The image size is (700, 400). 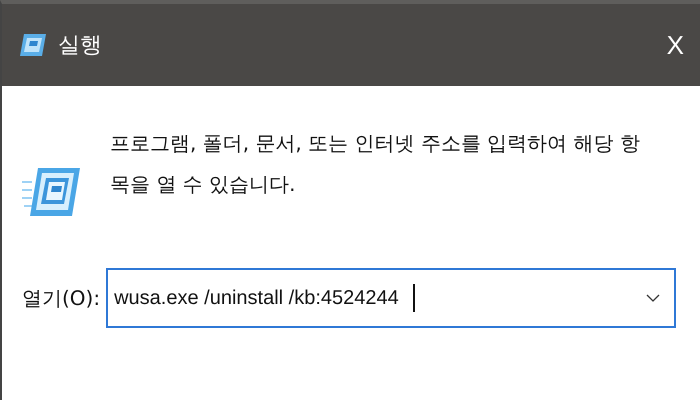 What do you see at coordinates (61, 298) in the screenshot?
I see `open-label: 열기(O):` at bounding box center [61, 298].